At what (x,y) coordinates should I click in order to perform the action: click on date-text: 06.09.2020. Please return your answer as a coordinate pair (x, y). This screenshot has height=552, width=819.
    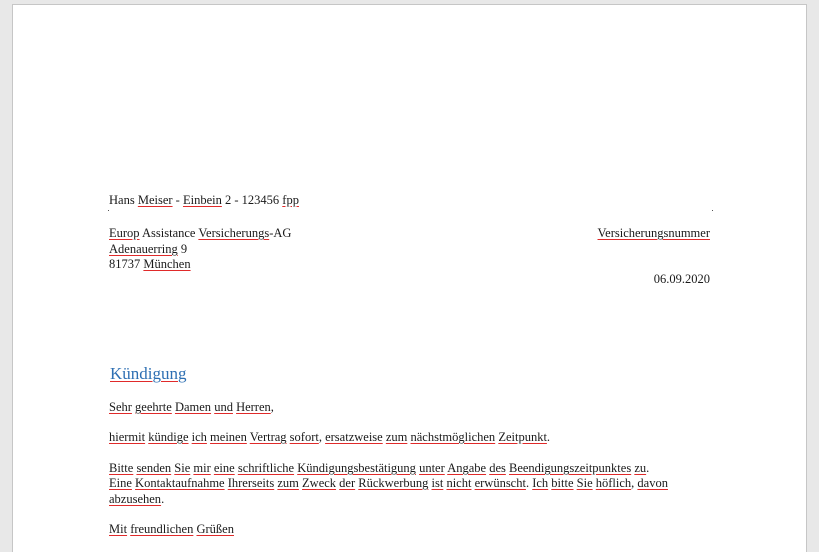
    Looking at the image, I should click on (681, 279).